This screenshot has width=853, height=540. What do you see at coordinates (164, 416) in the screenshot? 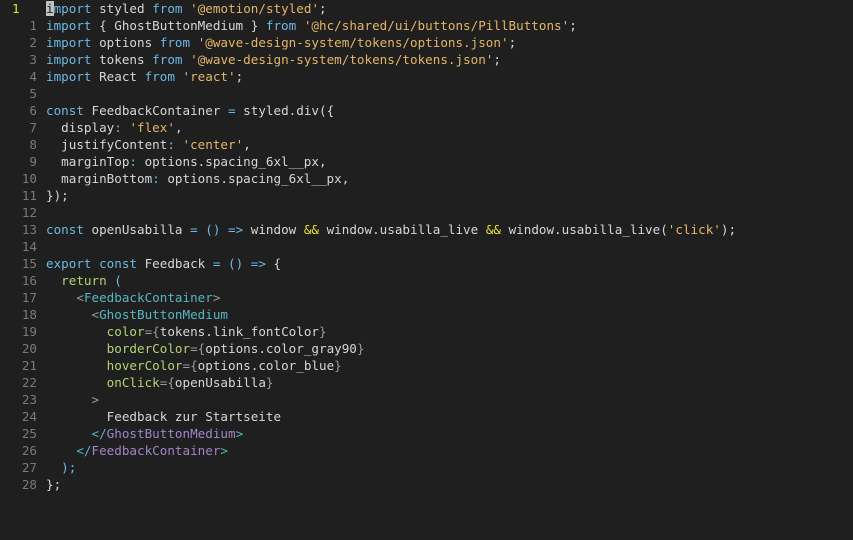
I see `code-token: Feedback zur Startseite` at bounding box center [164, 416].